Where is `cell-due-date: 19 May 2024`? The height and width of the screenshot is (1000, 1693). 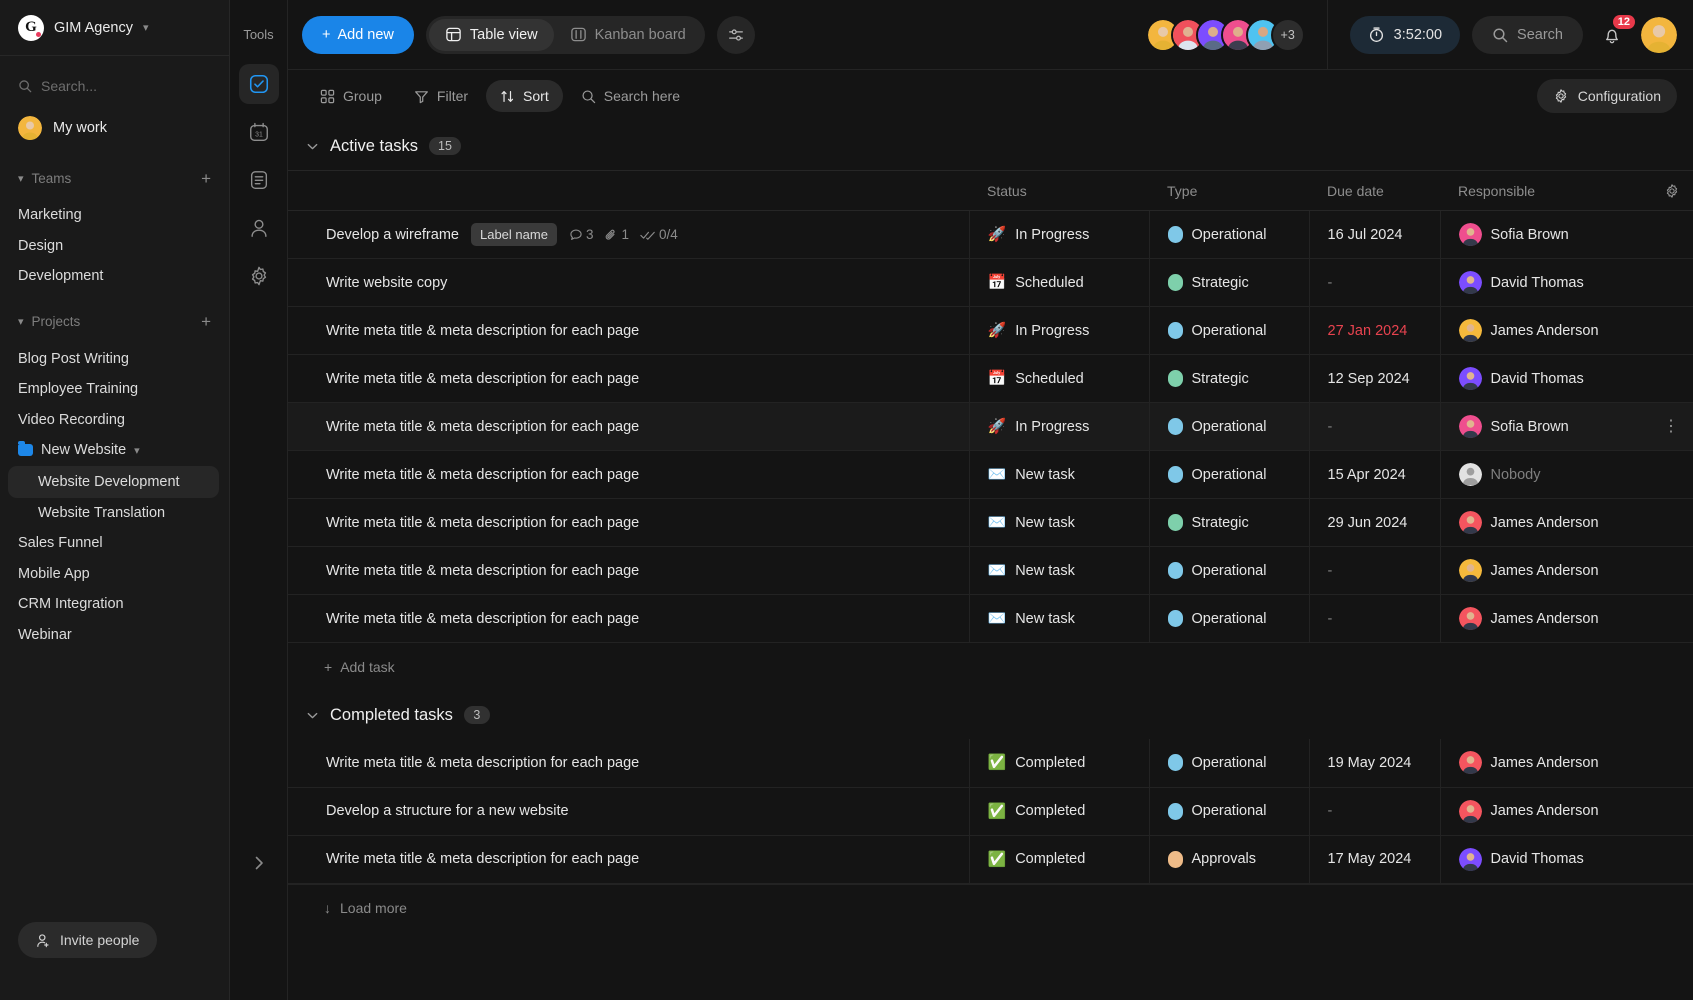
cell-due-date: 19 May 2024 is located at coordinates (1374, 763).